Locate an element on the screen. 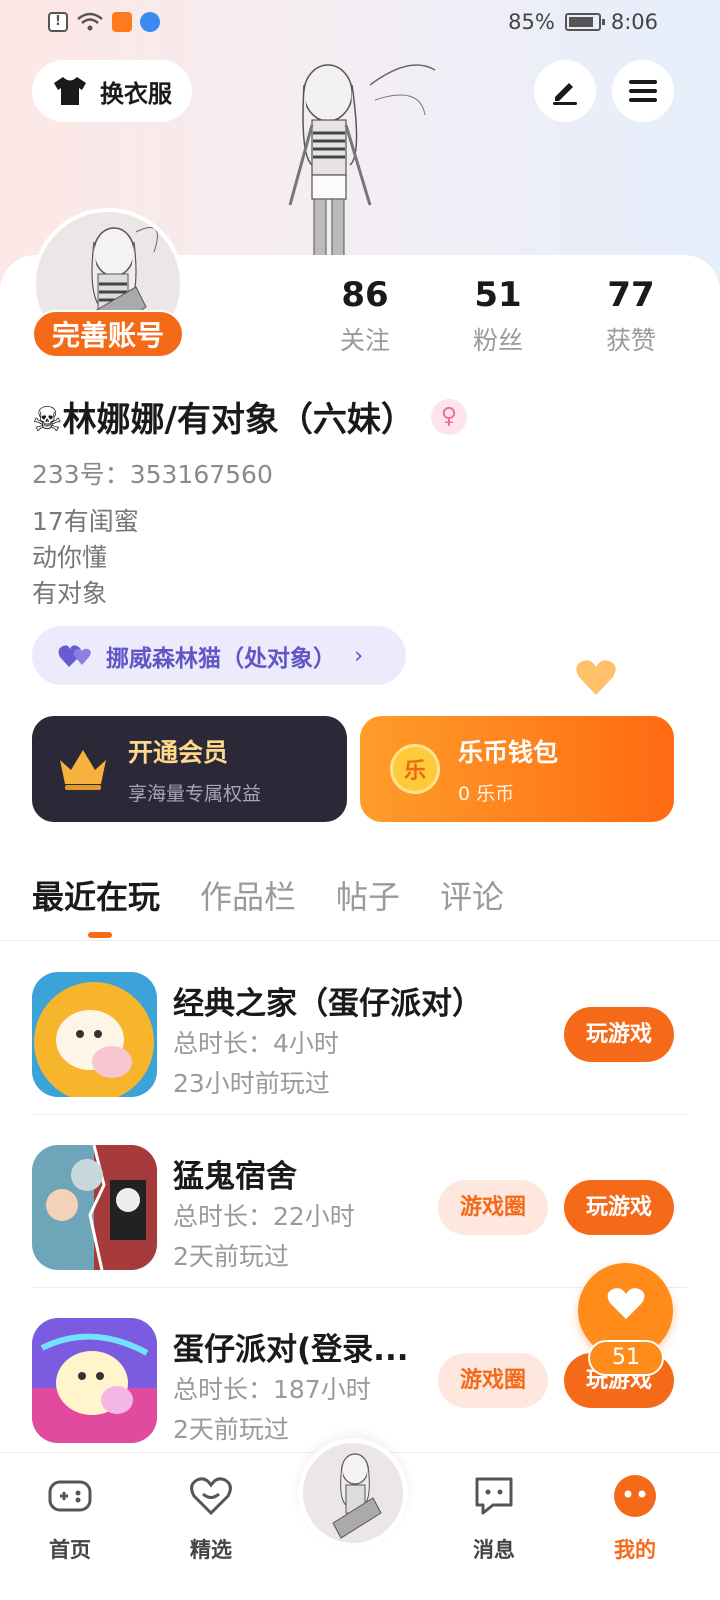 Image resolution: width=720 pixels, height=1600 pixels. game-name: 猛鬼宿舍 is located at coordinates (235, 1177).